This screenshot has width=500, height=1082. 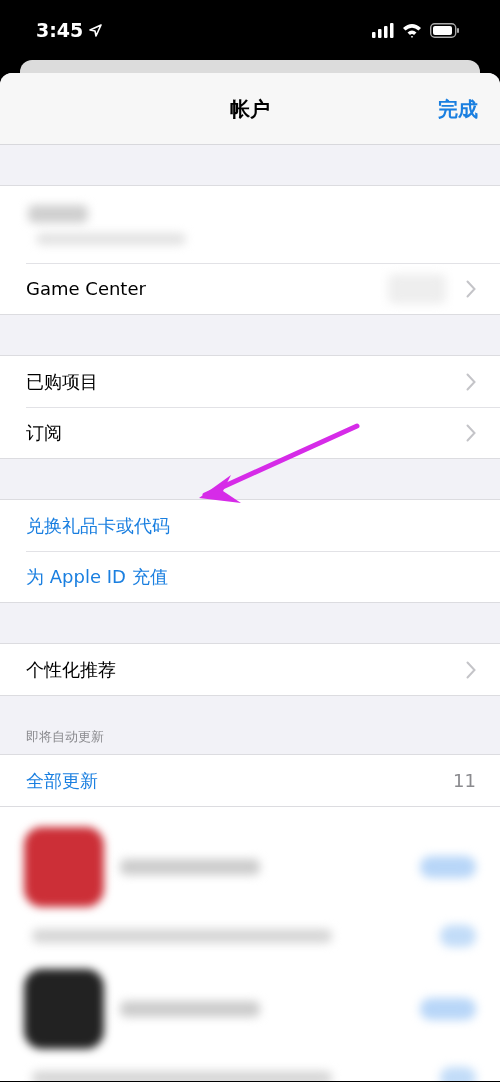 What do you see at coordinates (58, 213) in the screenshot?
I see `redacted-name` at bounding box center [58, 213].